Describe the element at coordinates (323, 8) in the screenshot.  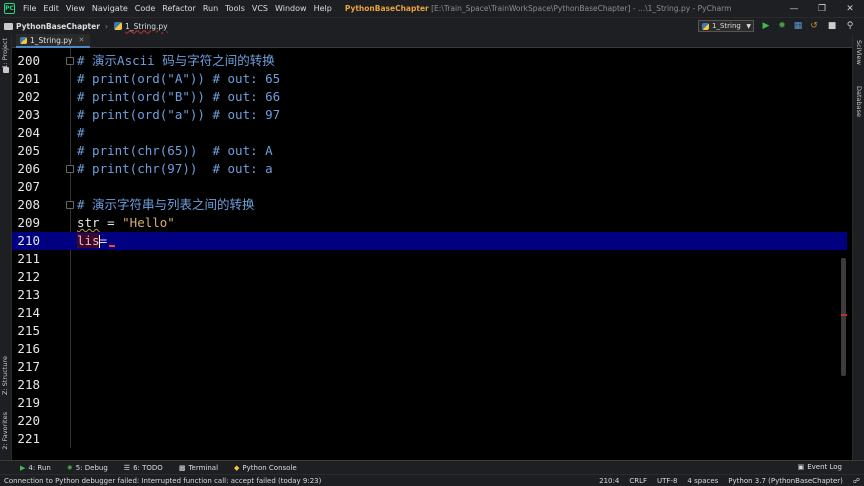
I see `menu-help: Help` at that location.